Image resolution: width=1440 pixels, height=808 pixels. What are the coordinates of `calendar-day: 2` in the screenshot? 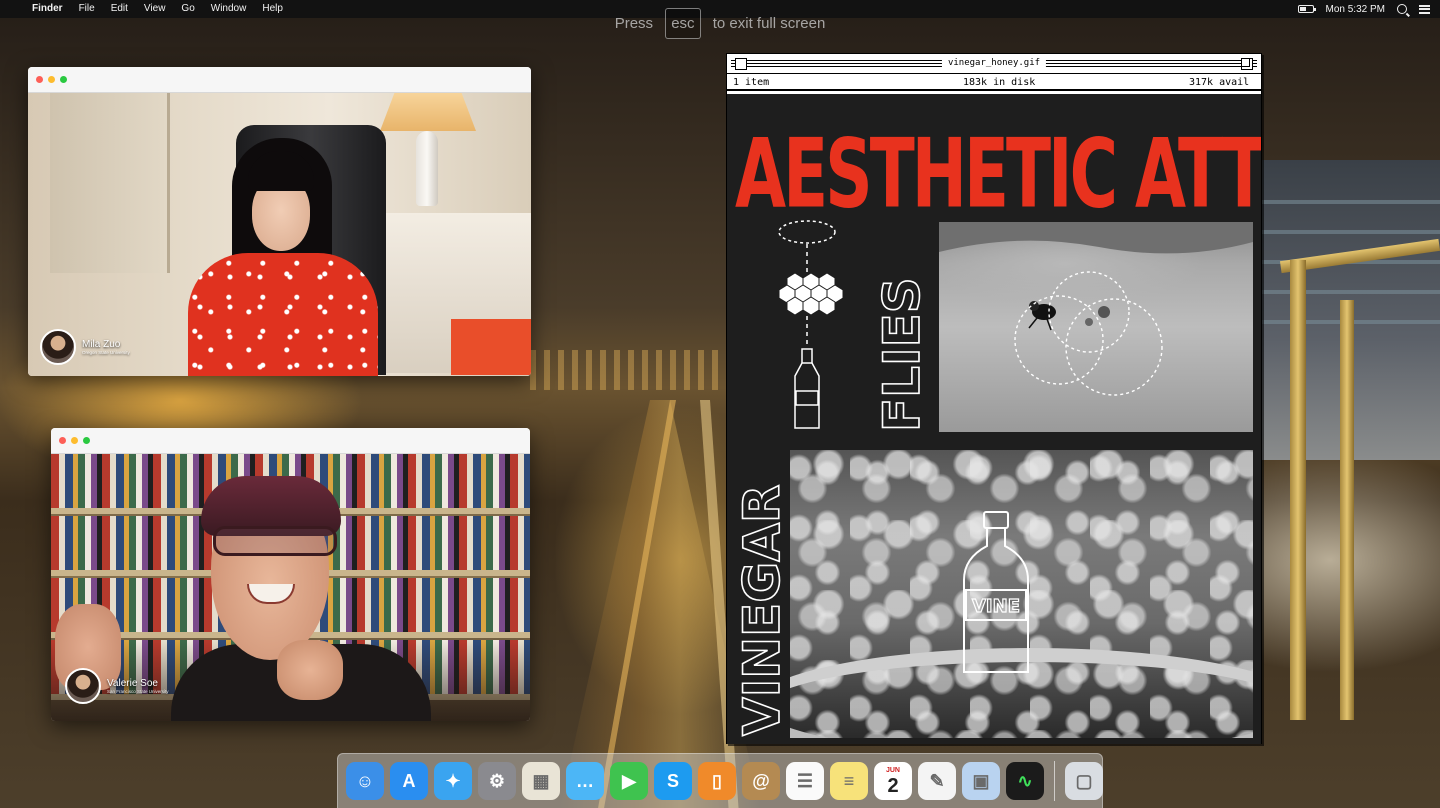 It's located at (893, 785).